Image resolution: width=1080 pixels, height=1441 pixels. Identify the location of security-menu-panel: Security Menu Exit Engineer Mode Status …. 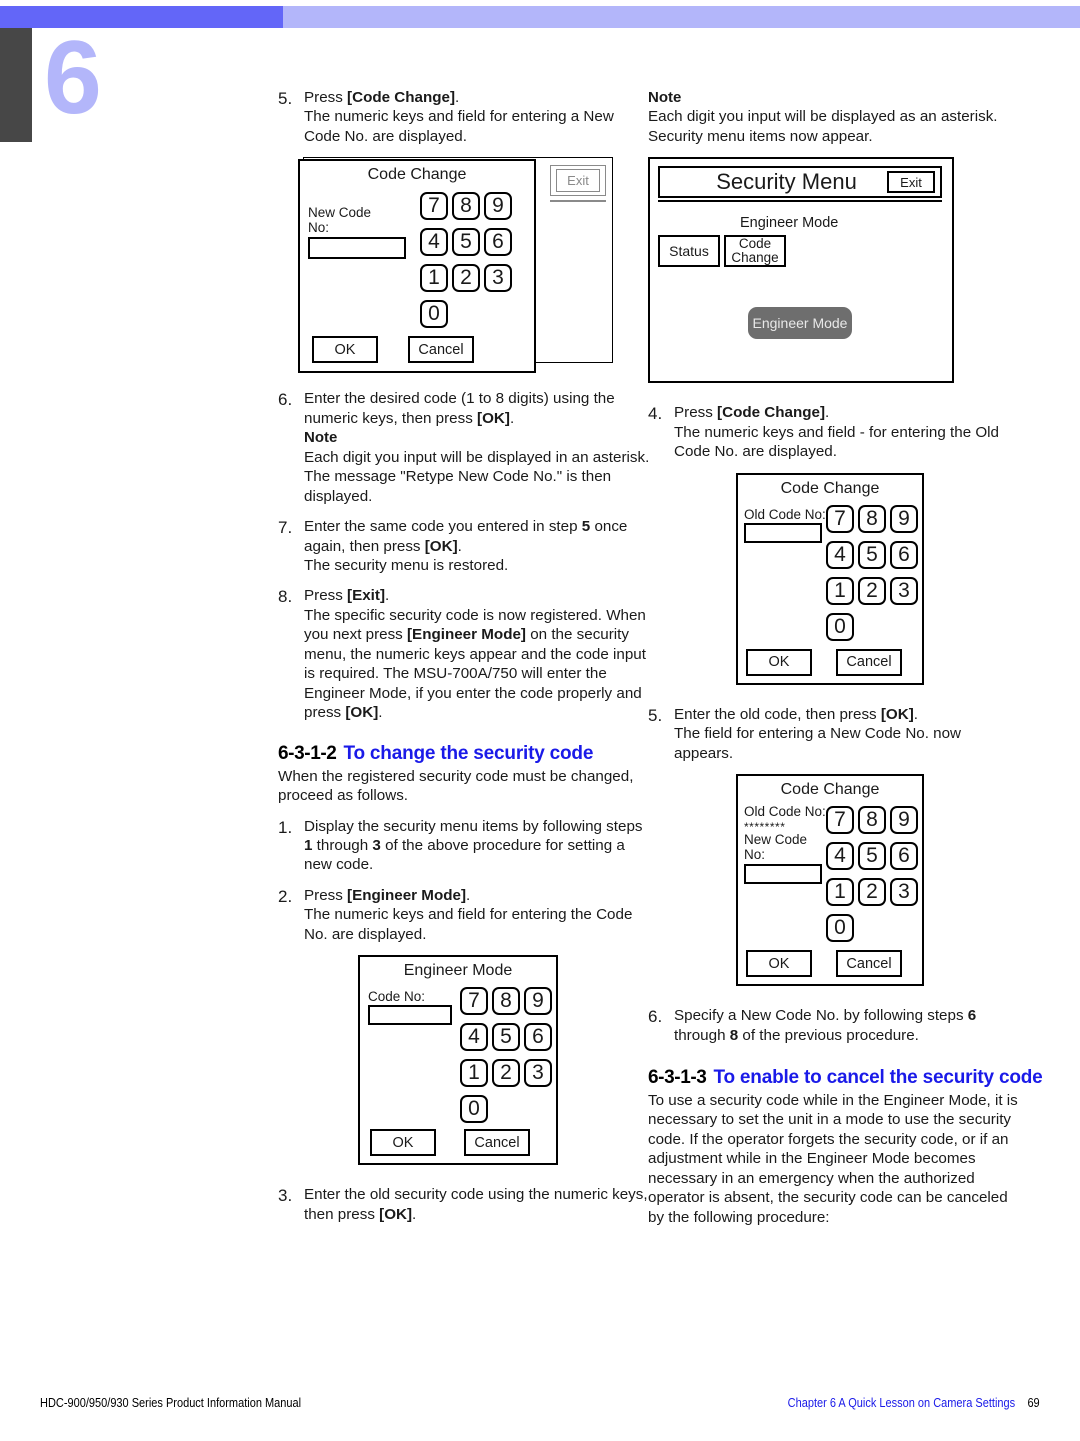
(801, 270).